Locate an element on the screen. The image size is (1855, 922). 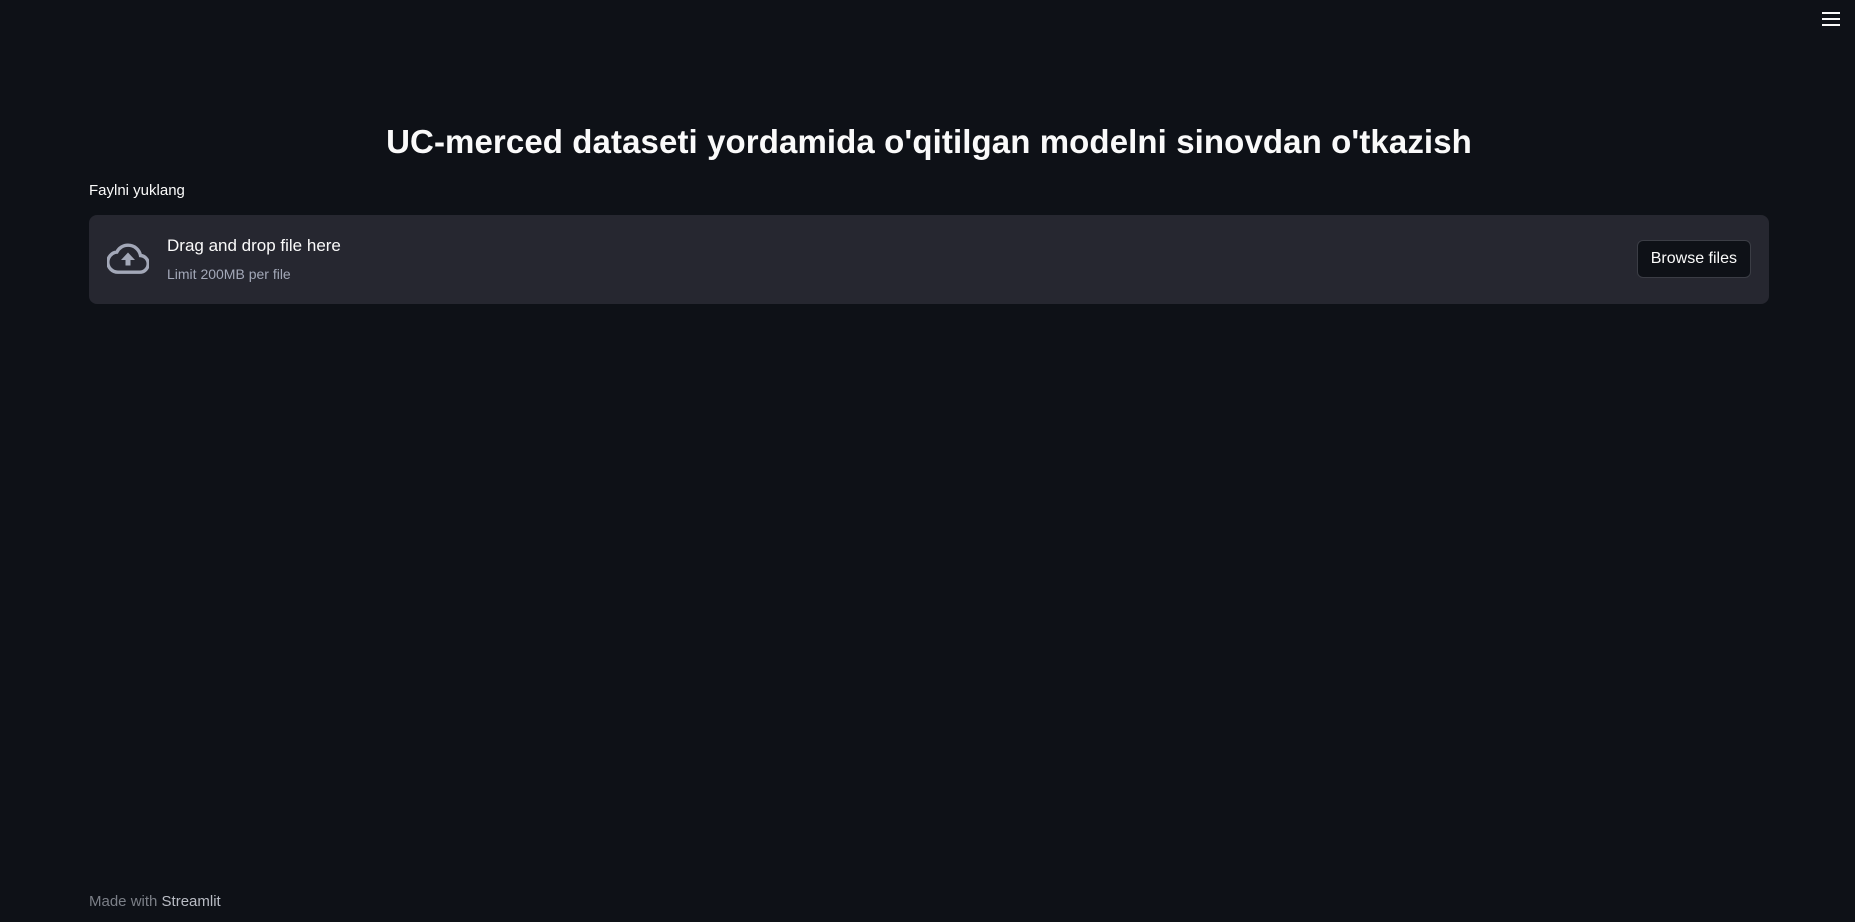
browse-files-button: Browse files is located at coordinates (1693, 259).